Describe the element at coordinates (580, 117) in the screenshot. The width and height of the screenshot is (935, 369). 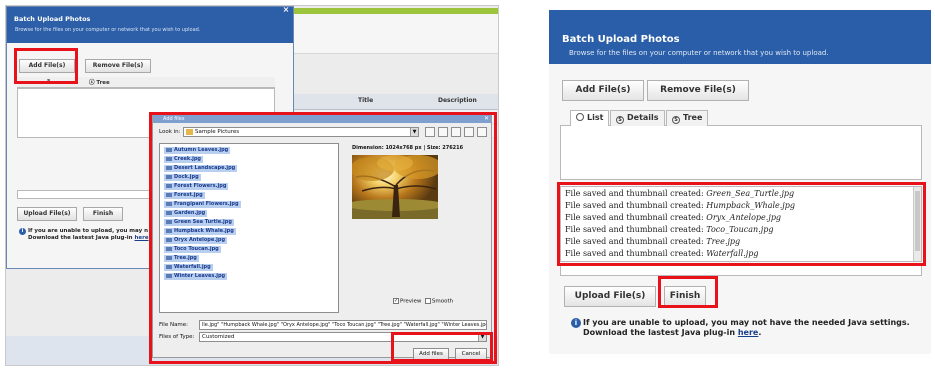
I see `radio-icon` at that location.